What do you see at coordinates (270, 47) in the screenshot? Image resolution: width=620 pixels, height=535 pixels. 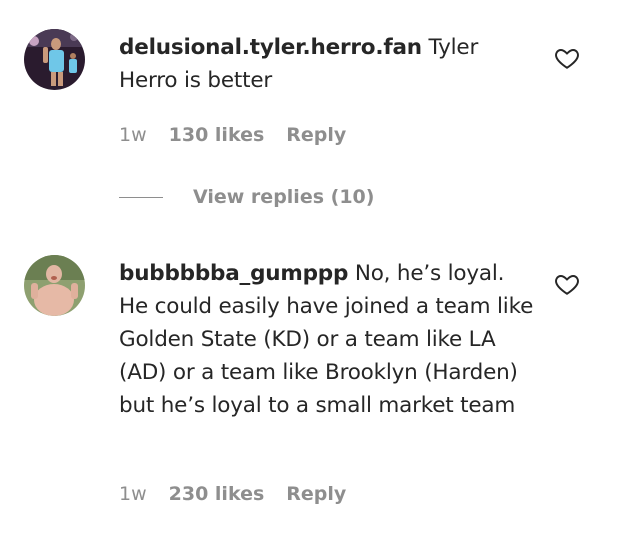 I see `username: delusional.tyler.herro.fan` at bounding box center [270, 47].